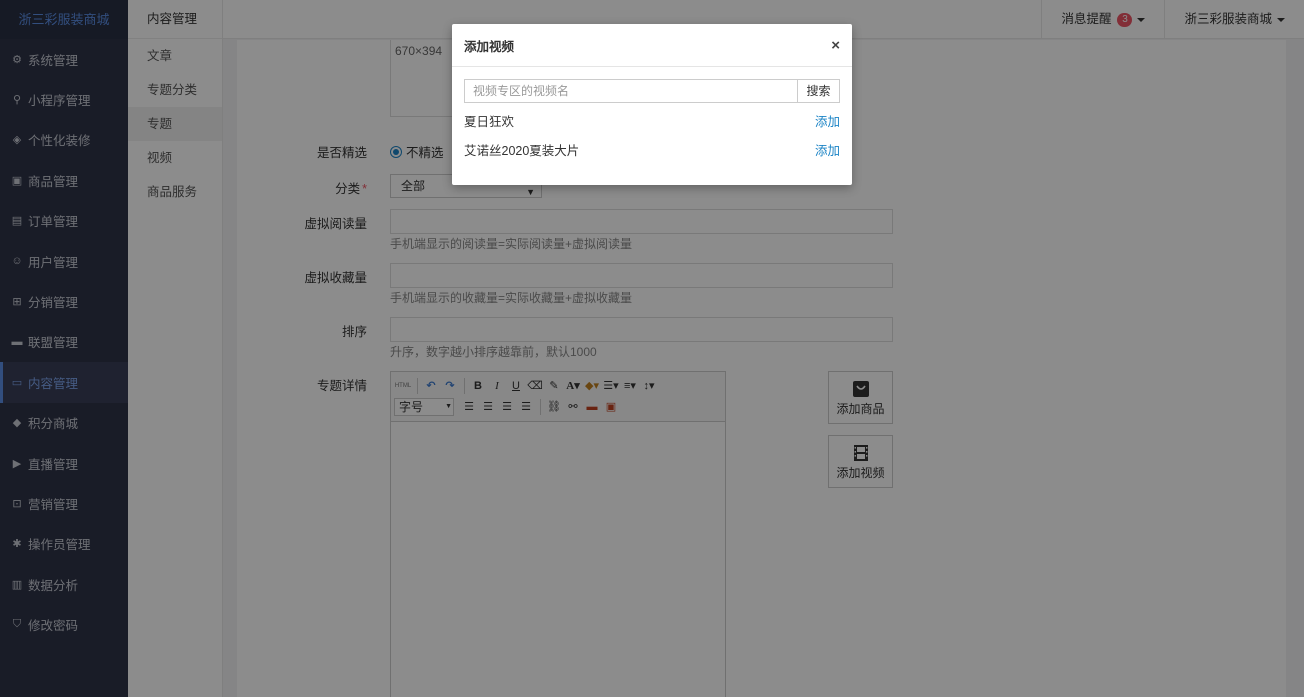 The height and width of the screenshot is (697, 1304). I want to click on video-list-item: 夏日狂欢 添加, so click(652, 122).